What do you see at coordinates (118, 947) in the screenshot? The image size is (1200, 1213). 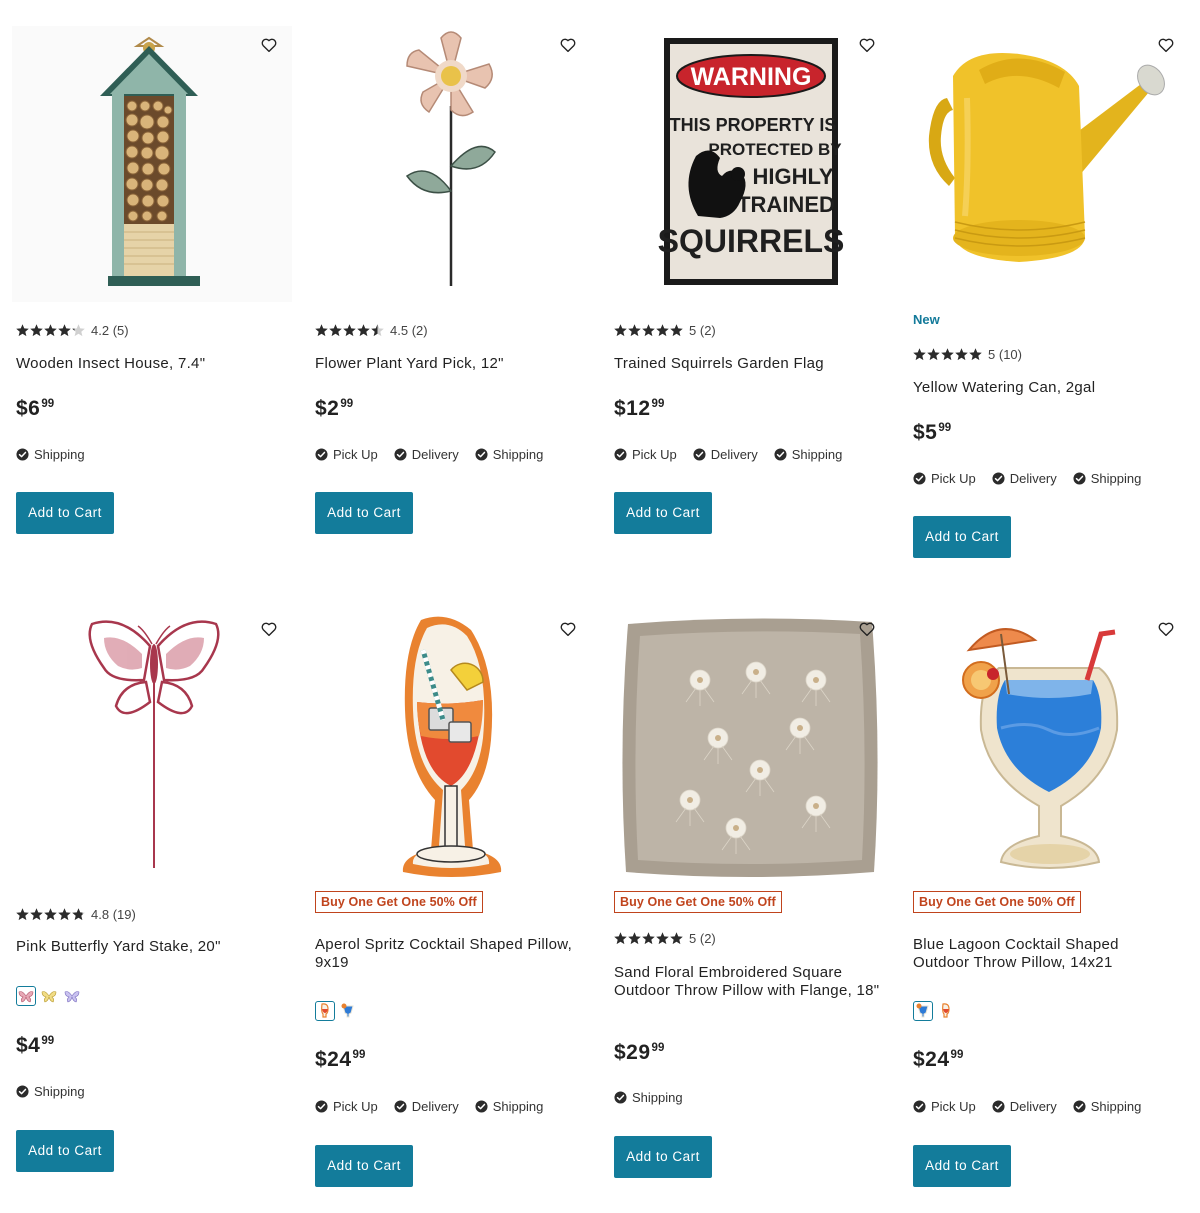 I see `product-title: Pink Butterfly Yard Stake, 20"` at bounding box center [118, 947].